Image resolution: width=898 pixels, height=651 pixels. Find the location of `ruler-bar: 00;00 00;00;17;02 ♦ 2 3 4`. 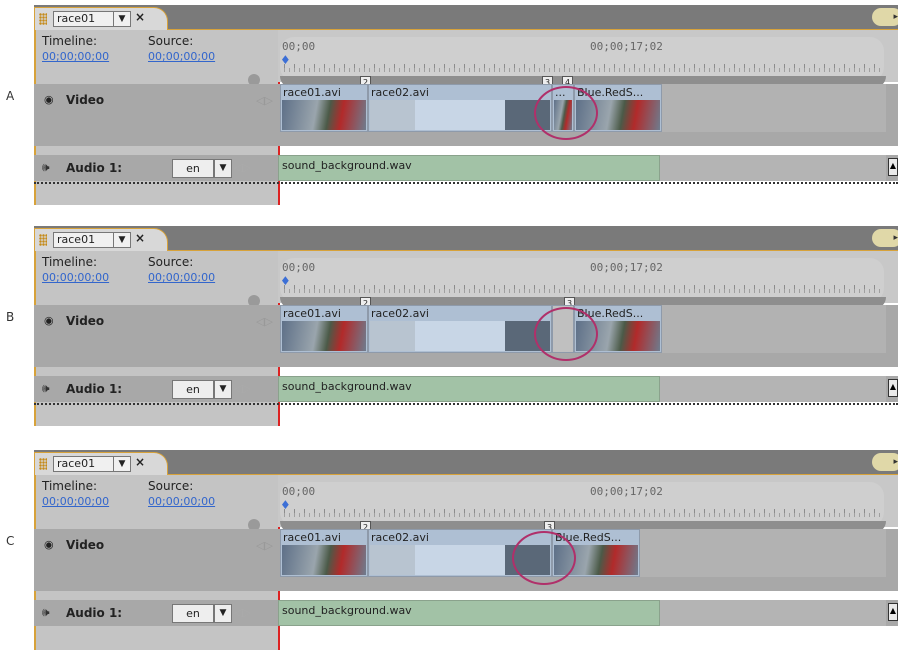

ruler-bar: 00;00 00;00;17;02 ♦ 2 3 4 is located at coordinates (583, 63).